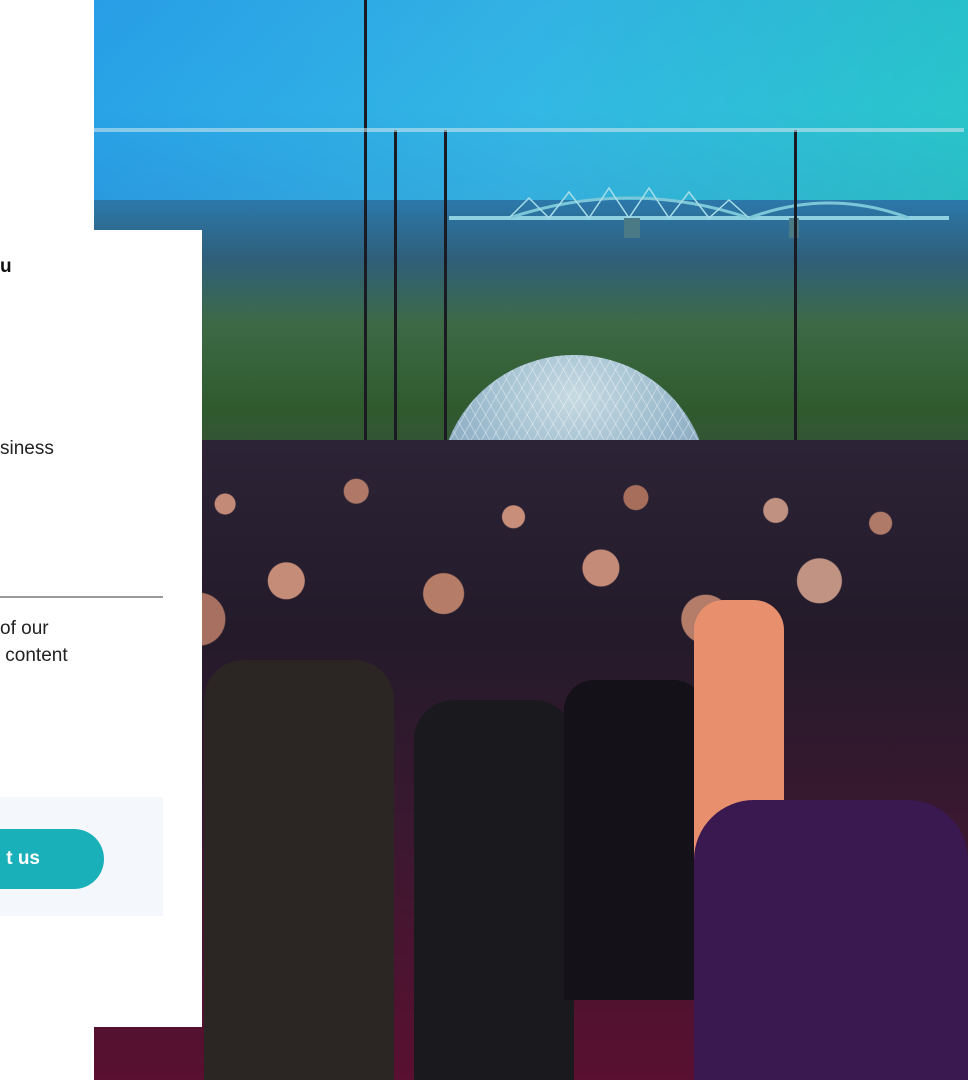 The image size is (968, 1080). I want to click on panel-body-text: of our content, so click(34, 642).